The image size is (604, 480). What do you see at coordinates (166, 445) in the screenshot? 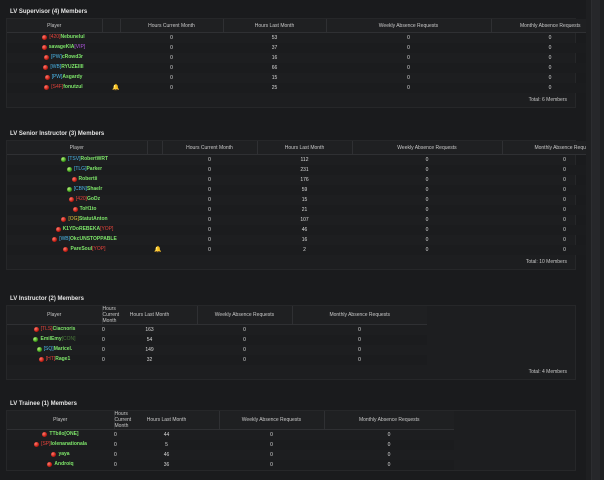
I see `hours-last-month-cell: 5` at bounding box center [166, 445].